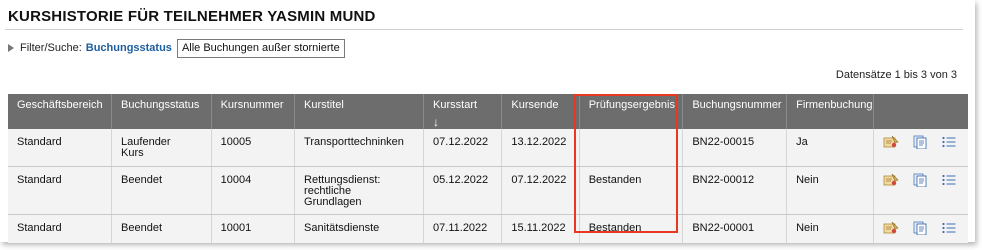 This screenshot has width=982, height=250. I want to click on cell-firmenbuchung: Ja, so click(830, 148).